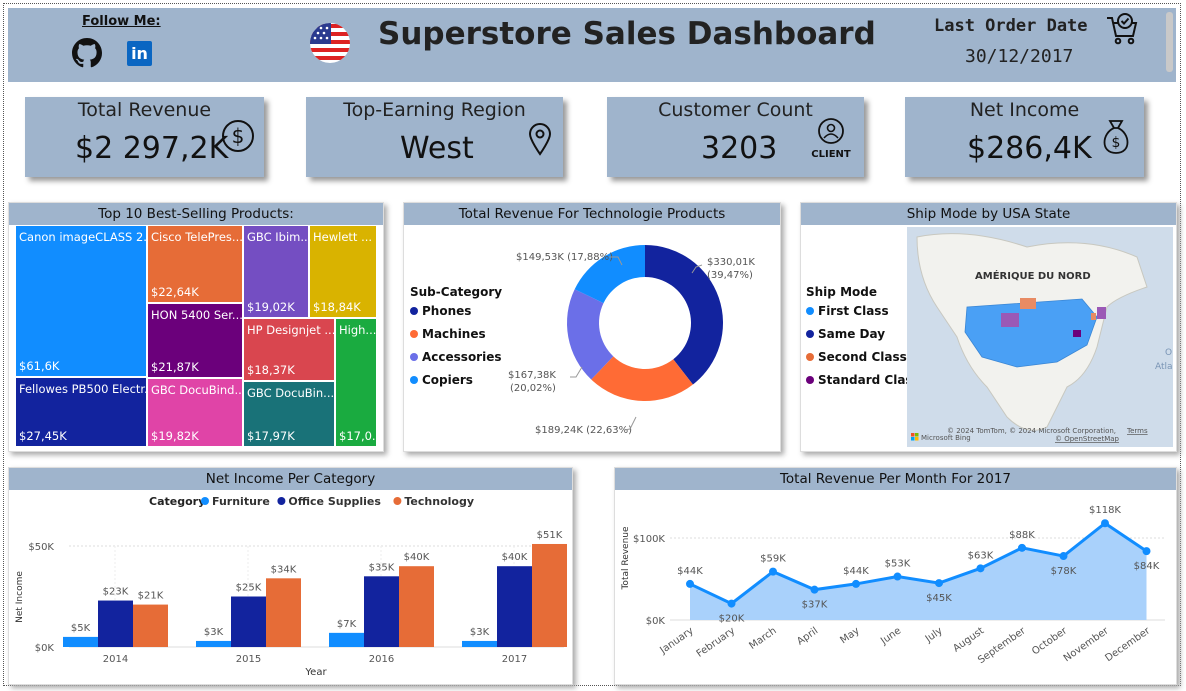 This screenshot has width=1186, height=691. What do you see at coordinates (810, 311) in the screenshot?
I see `legend-dot` at bounding box center [810, 311].